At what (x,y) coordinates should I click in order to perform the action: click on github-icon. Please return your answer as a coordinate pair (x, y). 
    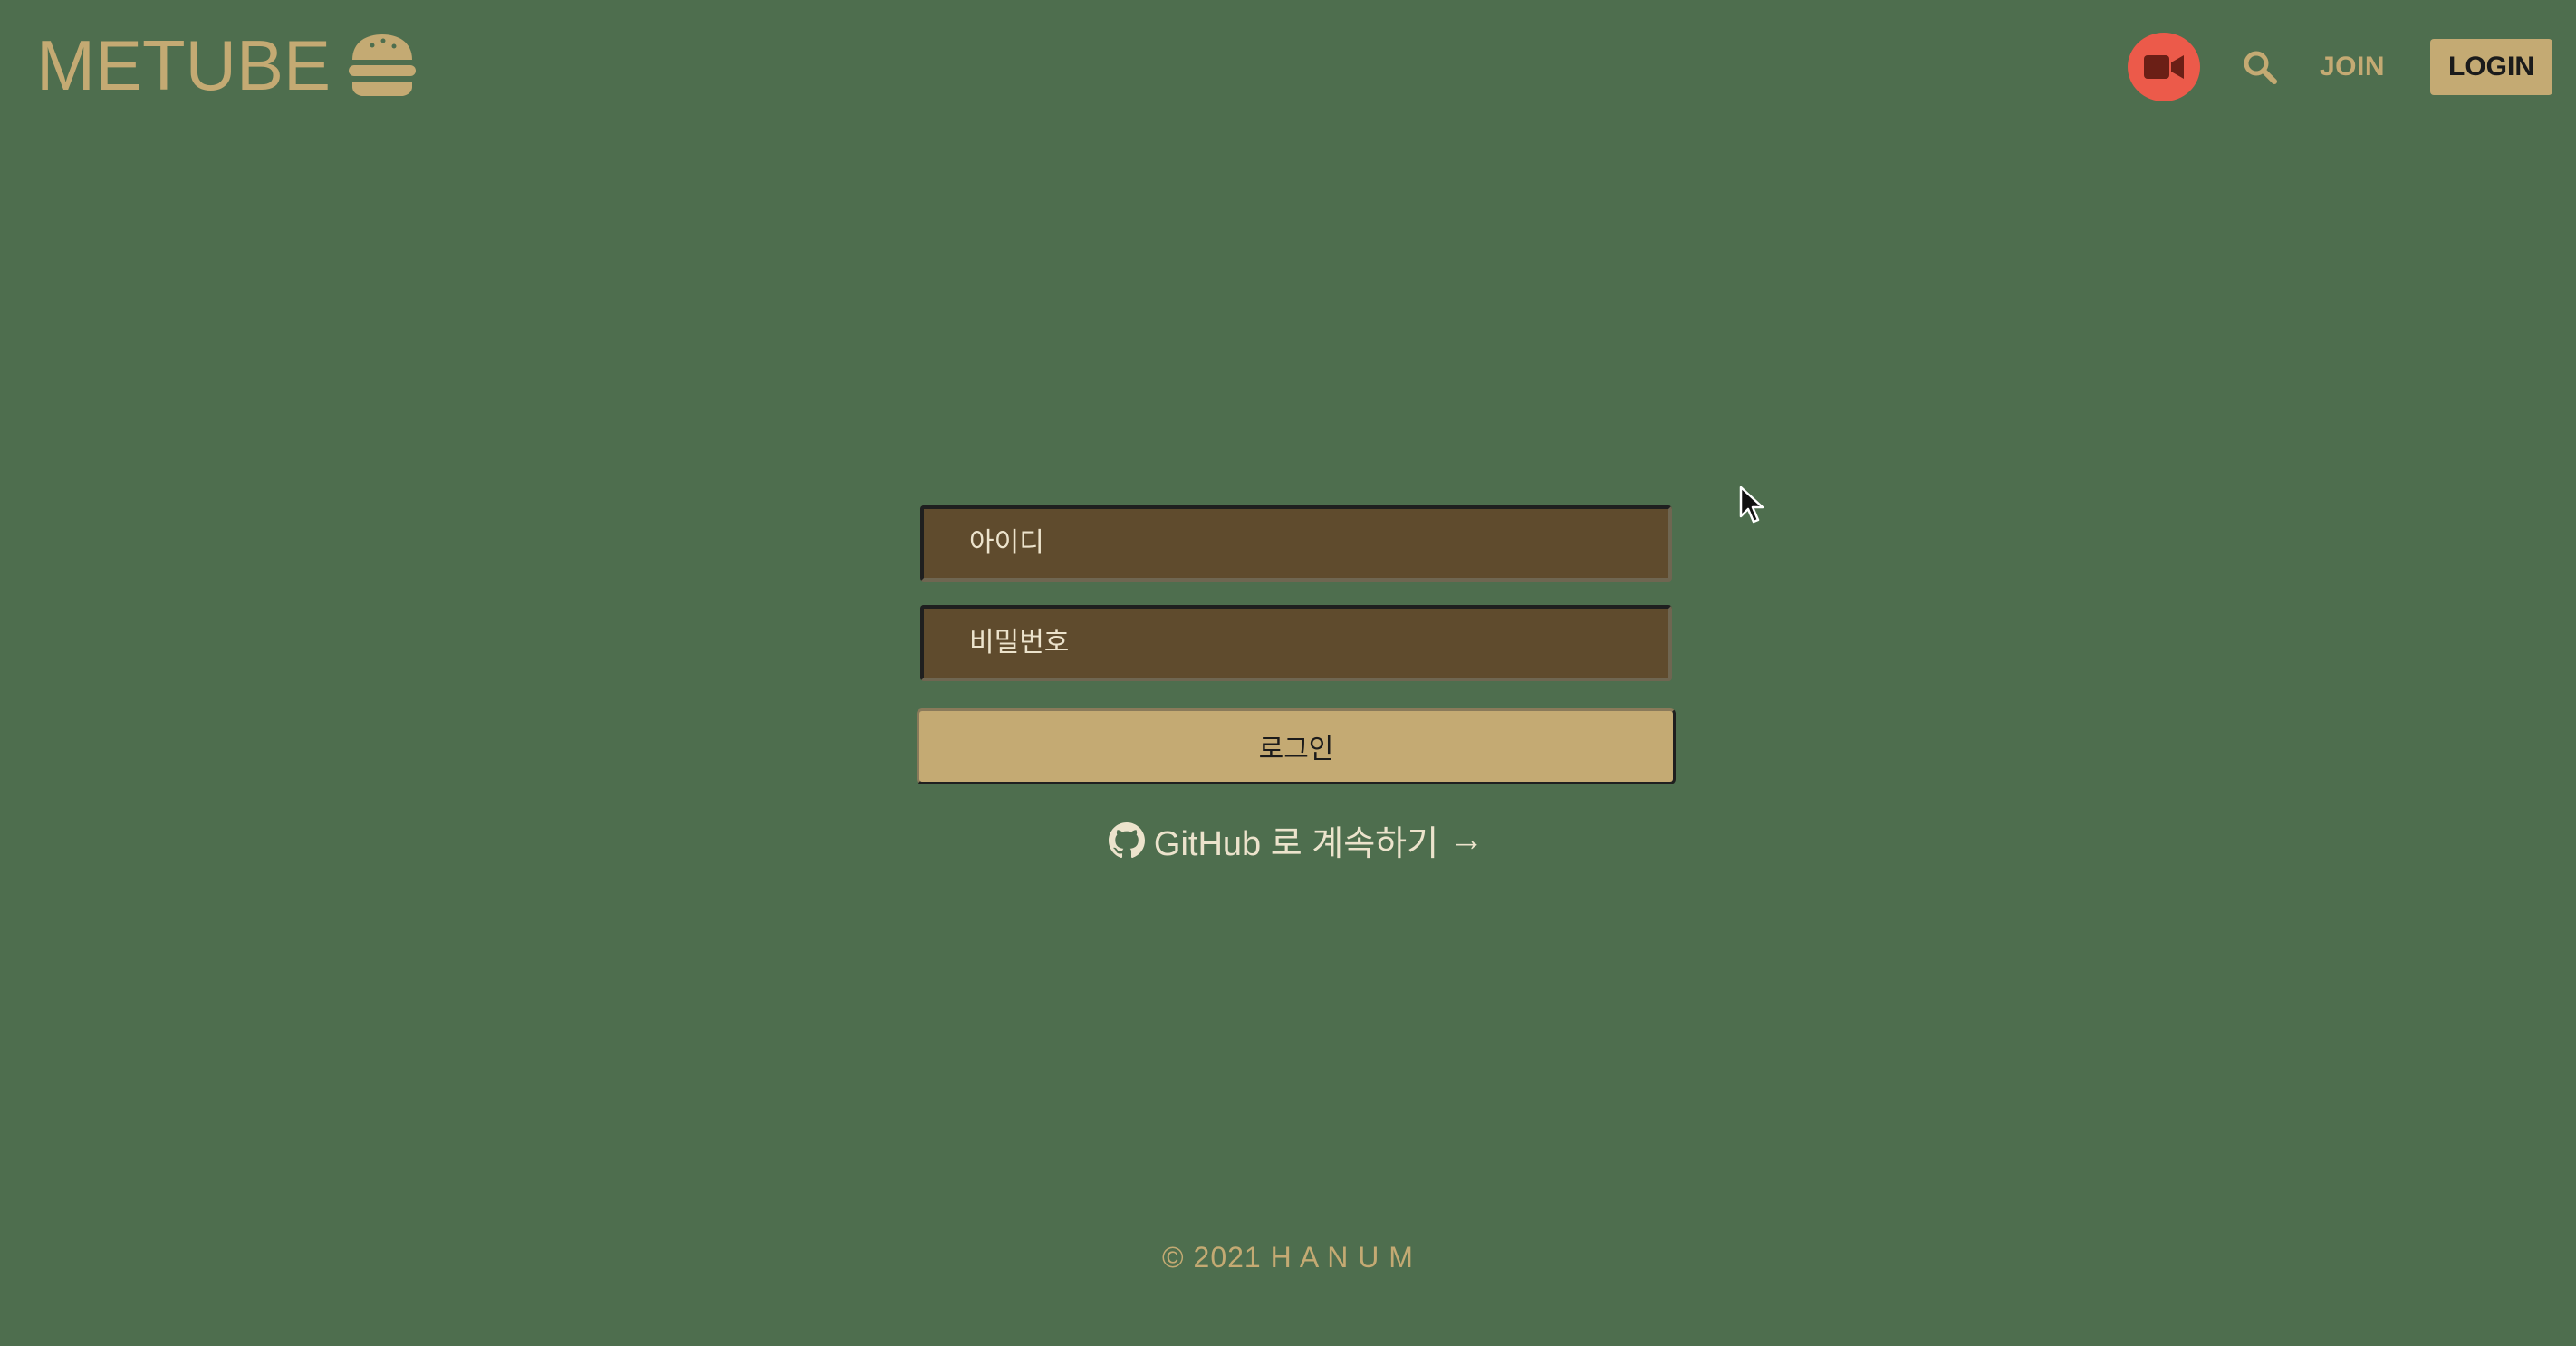
    Looking at the image, I should click on (1126, 840).